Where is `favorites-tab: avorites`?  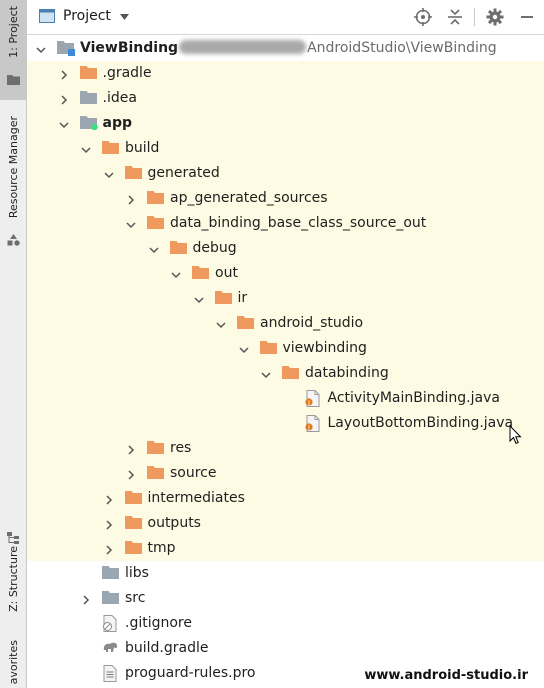 favorites-tab: avorites is located at coordinates (13, 664).